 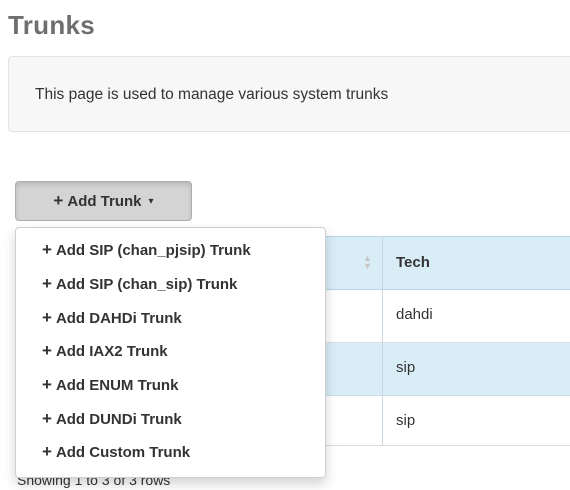 I want to click on menu-item-label: Add ENUM Trunk, so click(x=117, y=386).